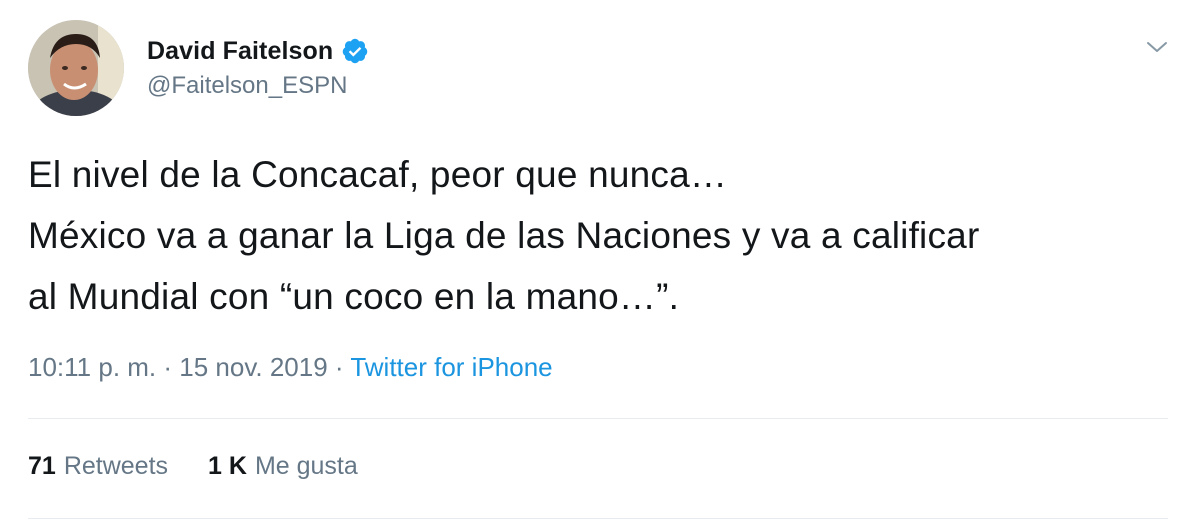 The height and width of the screenshot is (524, 1200). Describe the element at coordinates (354, 296) in the screenshot. I see `tweet-text-line: al Mundial con “un coco en la mano…”.` at that location.